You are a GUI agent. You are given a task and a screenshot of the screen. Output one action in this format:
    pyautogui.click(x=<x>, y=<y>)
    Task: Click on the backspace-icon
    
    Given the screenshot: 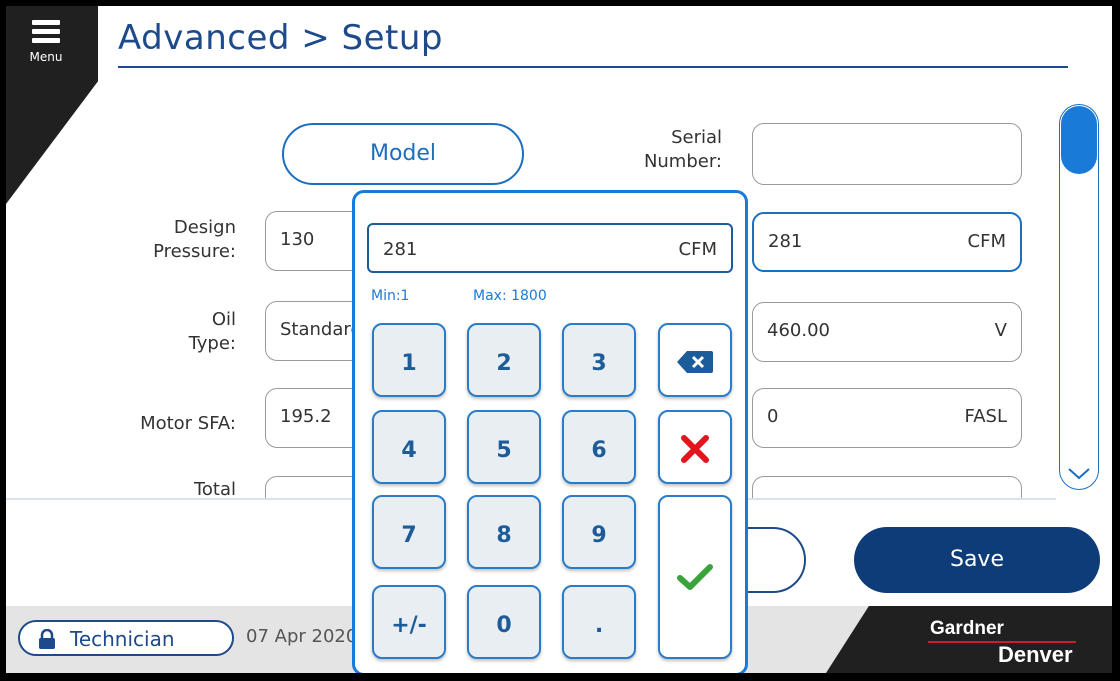 What is the action you would take?
    pyautogui.click(x=695, y=362)
    